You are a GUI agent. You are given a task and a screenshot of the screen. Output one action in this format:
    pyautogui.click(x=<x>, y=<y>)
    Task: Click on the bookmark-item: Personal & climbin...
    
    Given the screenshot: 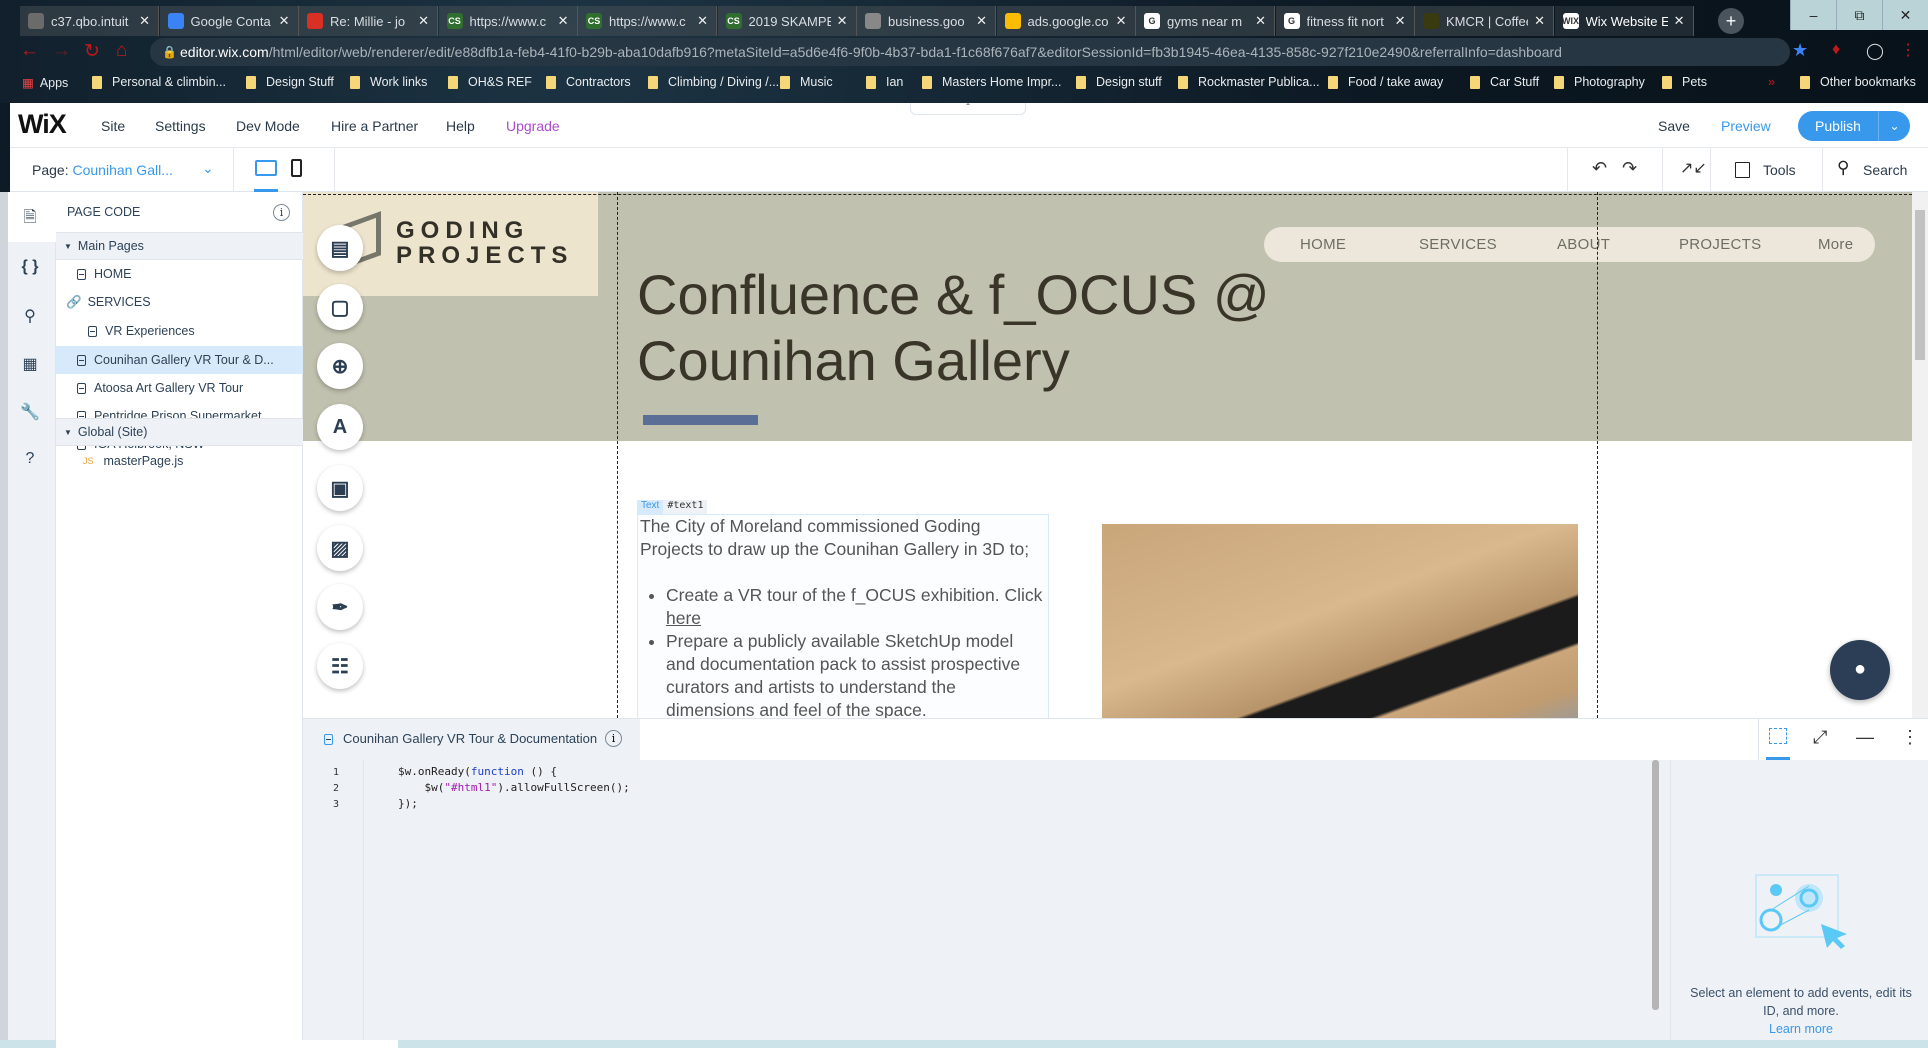 What is the action you would take?
    pyautogui.click(x=159, y=82)
    